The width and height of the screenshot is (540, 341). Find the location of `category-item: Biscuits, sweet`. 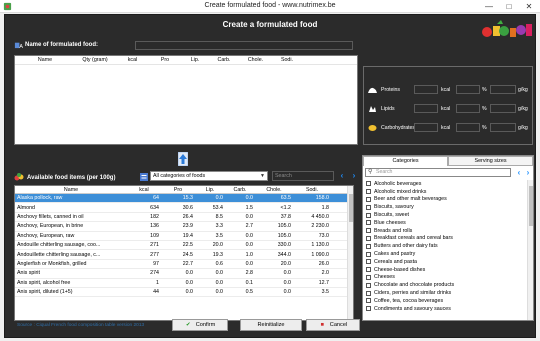

category-item: Biscuits, sweet is located at coordinates (448, 215).